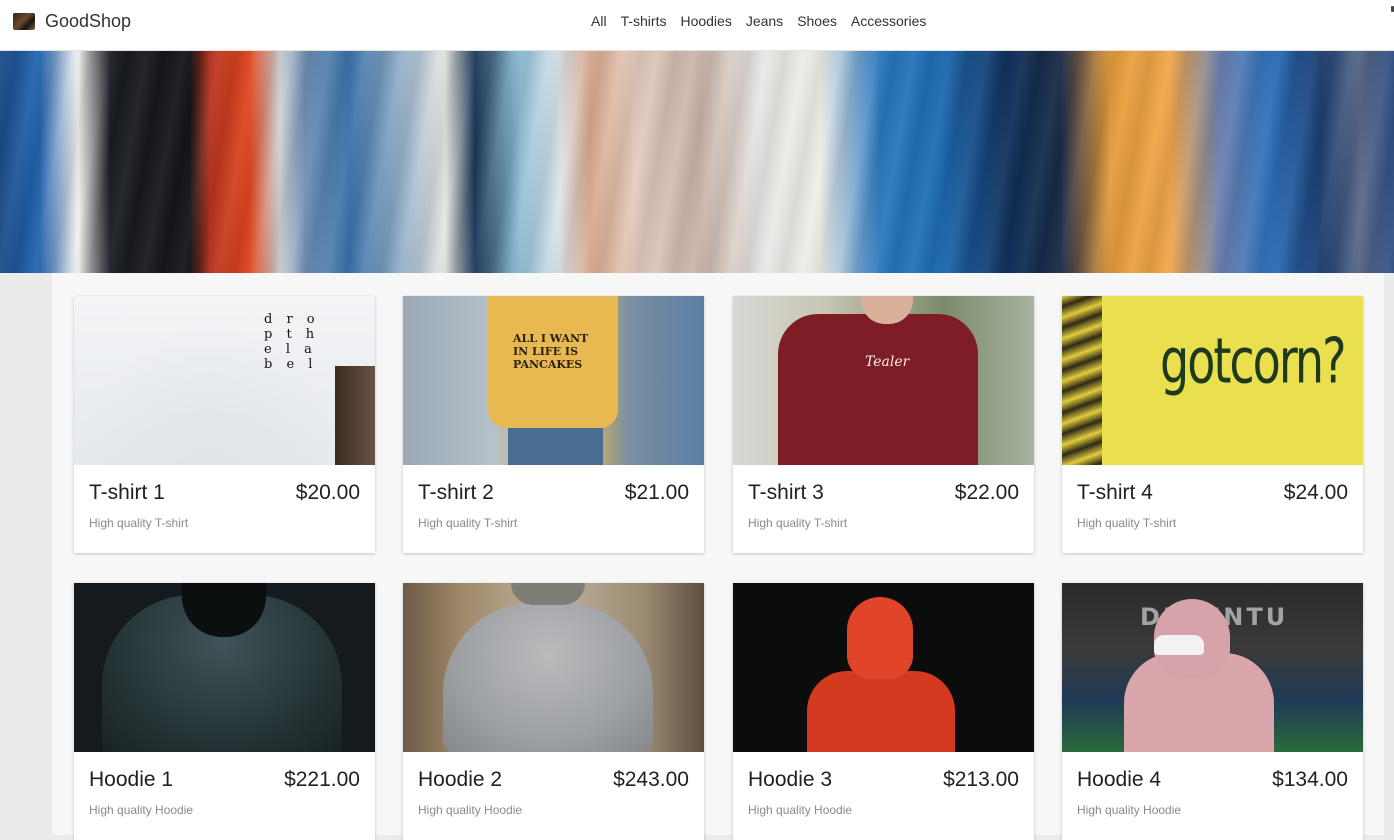 Image resolution: width=1394 pixels, height=840 pixels. Describe the element at coordinates (981, 779) in the screenshot. I see `product-price: $213.00` at that location.